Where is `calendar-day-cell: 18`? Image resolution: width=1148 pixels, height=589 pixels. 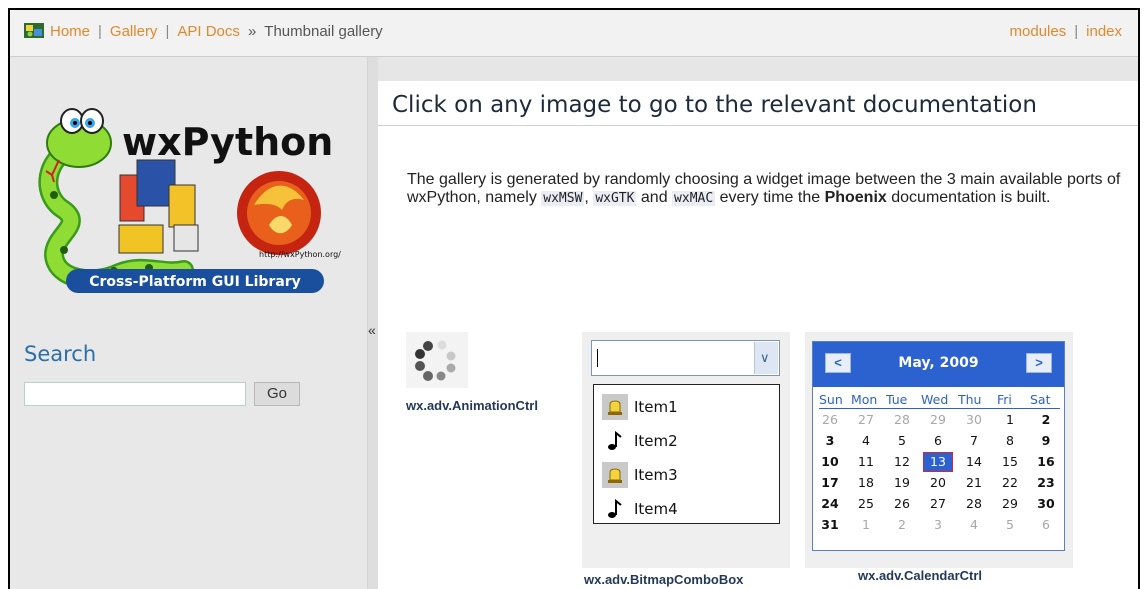
calendar-day-cell: 18 is located at coordinates (866, 483).